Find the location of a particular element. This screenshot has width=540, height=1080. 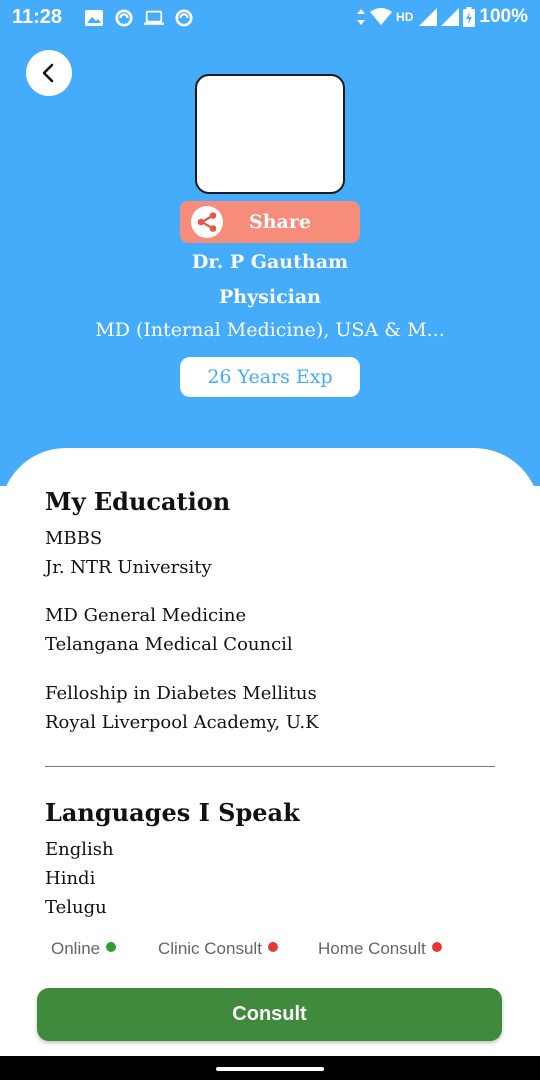

consult-type-label: Online is located at coordinates (76, 948).